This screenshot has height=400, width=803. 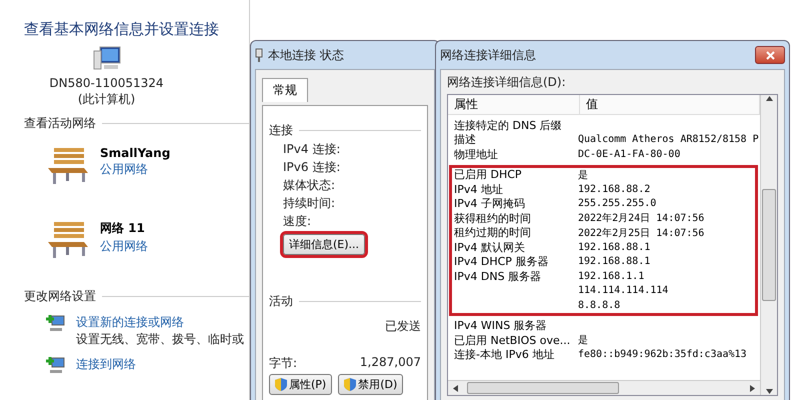 I want to click on page-title: 查看基本网络信息并设置连接, so click(x=122, y=29).